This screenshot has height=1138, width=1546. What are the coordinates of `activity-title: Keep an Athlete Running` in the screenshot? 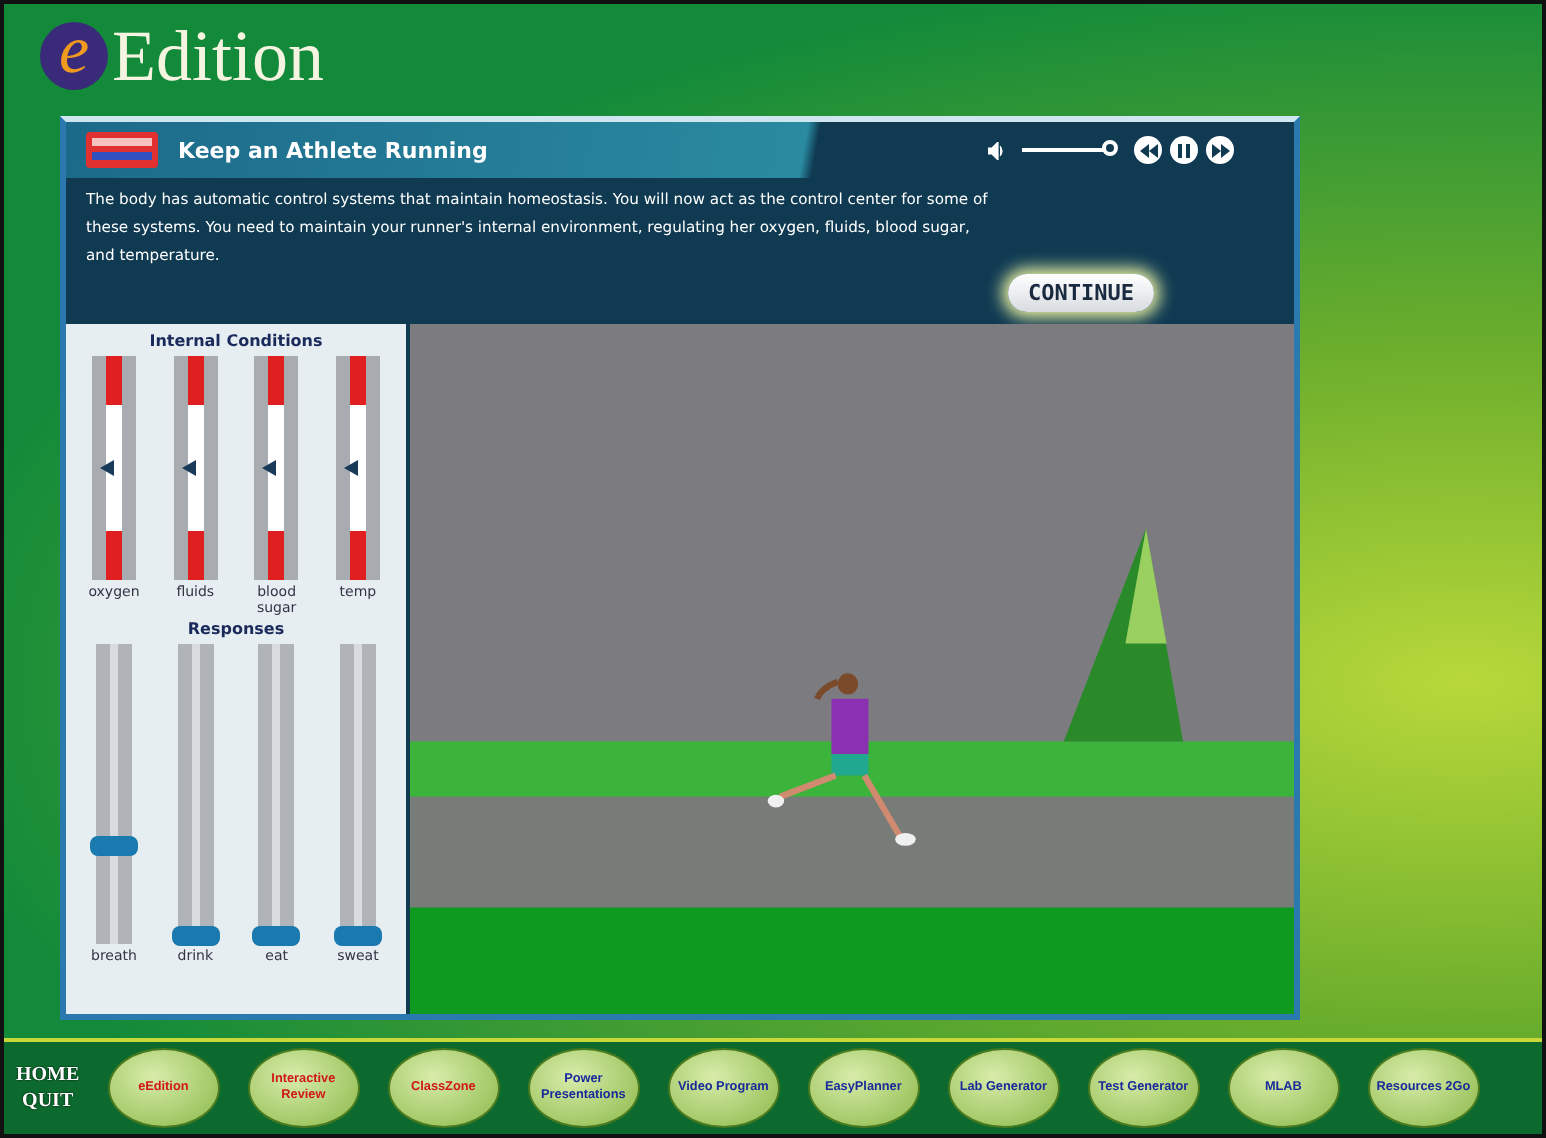 It's located at (334, 150).